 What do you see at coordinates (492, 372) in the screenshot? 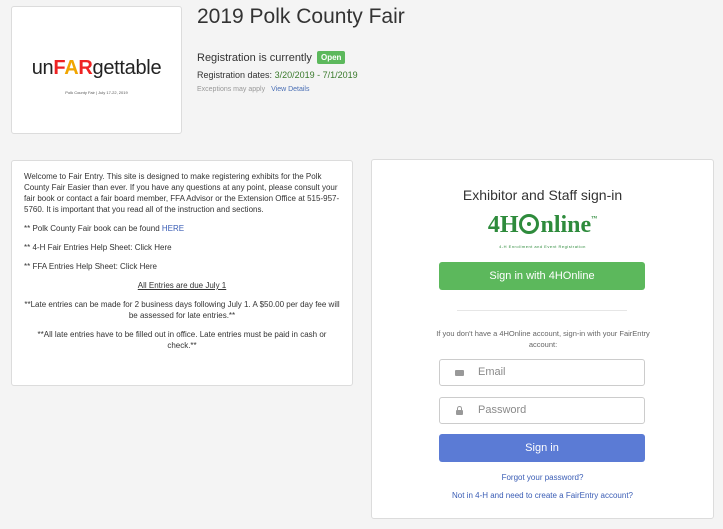
I see `email-placeholder: Email` at bounding box center [492, 372].